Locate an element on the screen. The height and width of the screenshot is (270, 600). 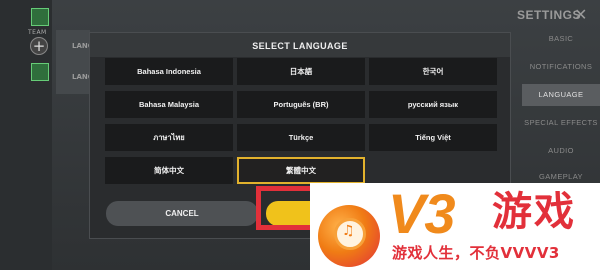
language-option-selected: 繁體中文 is located at coordinates (301, 170).